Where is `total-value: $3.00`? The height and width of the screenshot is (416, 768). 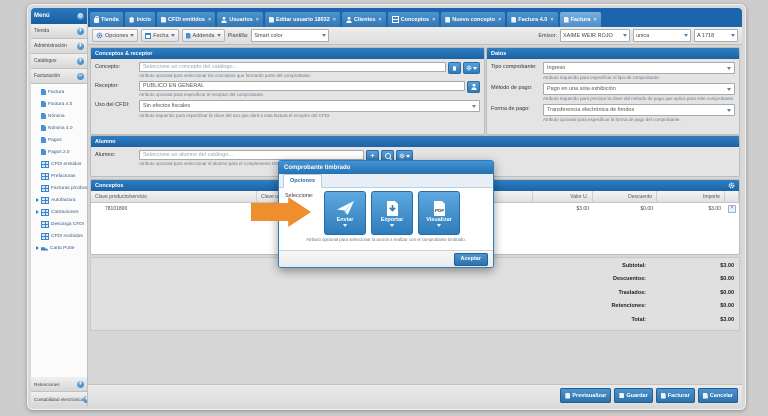 total-value: $3.00 is located at coordinates (727, 319).